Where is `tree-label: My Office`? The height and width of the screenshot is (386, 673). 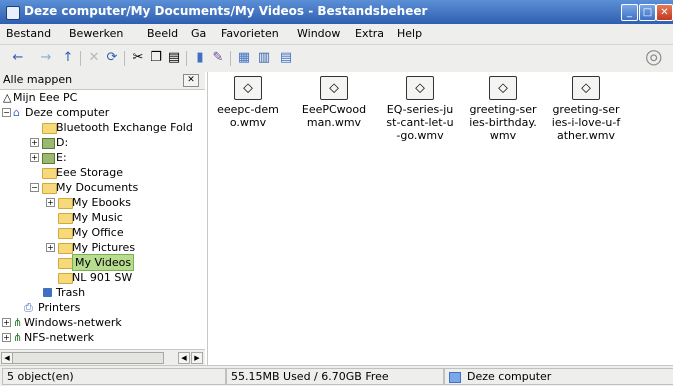
tree-label: My Office is located at coordinates (98, 232).